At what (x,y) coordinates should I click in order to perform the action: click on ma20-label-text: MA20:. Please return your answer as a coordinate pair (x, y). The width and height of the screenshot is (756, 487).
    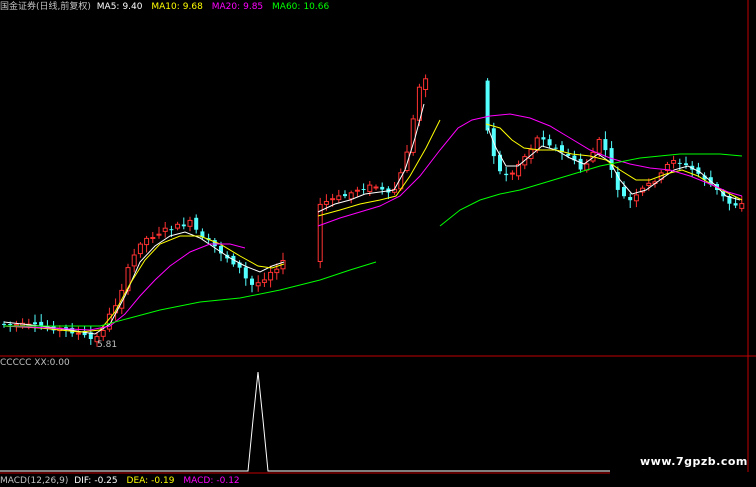
    Looking at the image, I should click on (226, 7).